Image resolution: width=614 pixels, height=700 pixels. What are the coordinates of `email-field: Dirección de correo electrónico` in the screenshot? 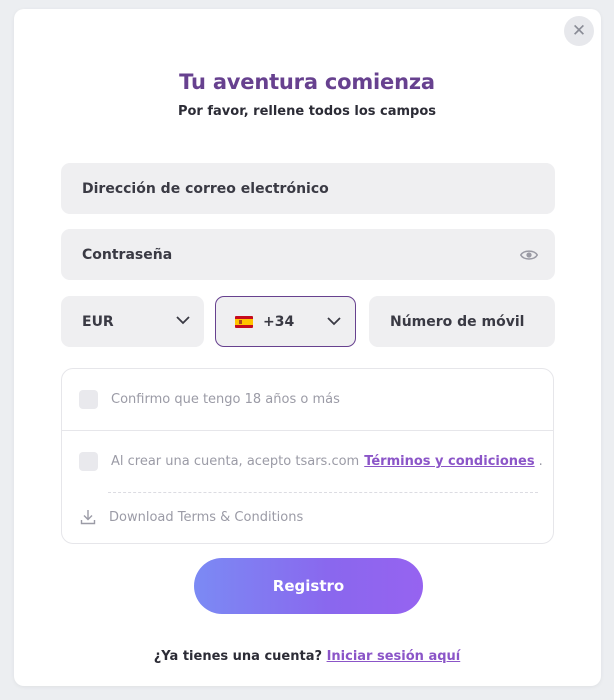 It's located at (308, 188).